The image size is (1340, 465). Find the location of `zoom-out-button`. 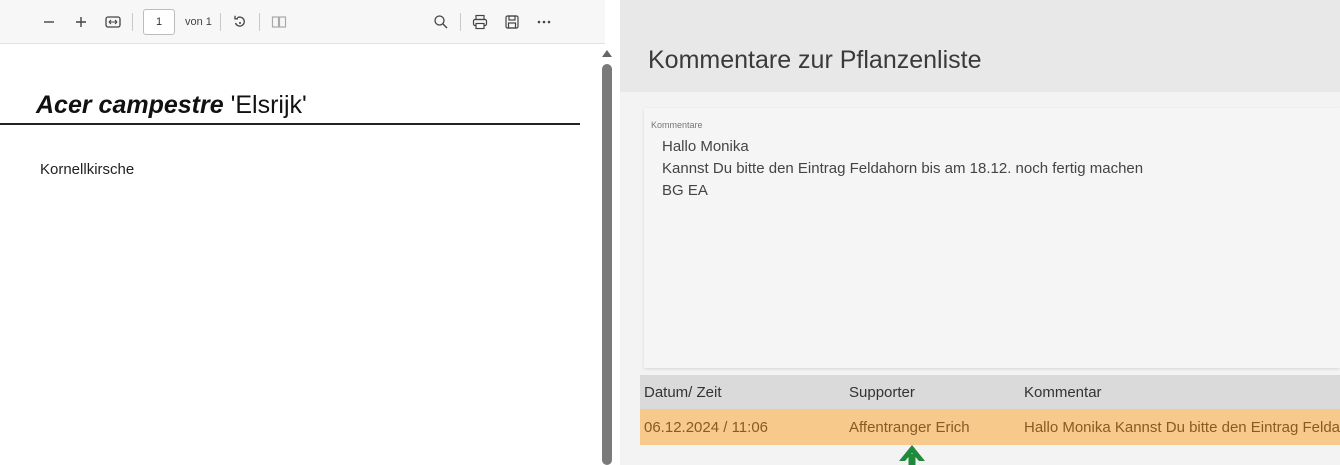

zoom-out-button is located at coordinates (49, 22).